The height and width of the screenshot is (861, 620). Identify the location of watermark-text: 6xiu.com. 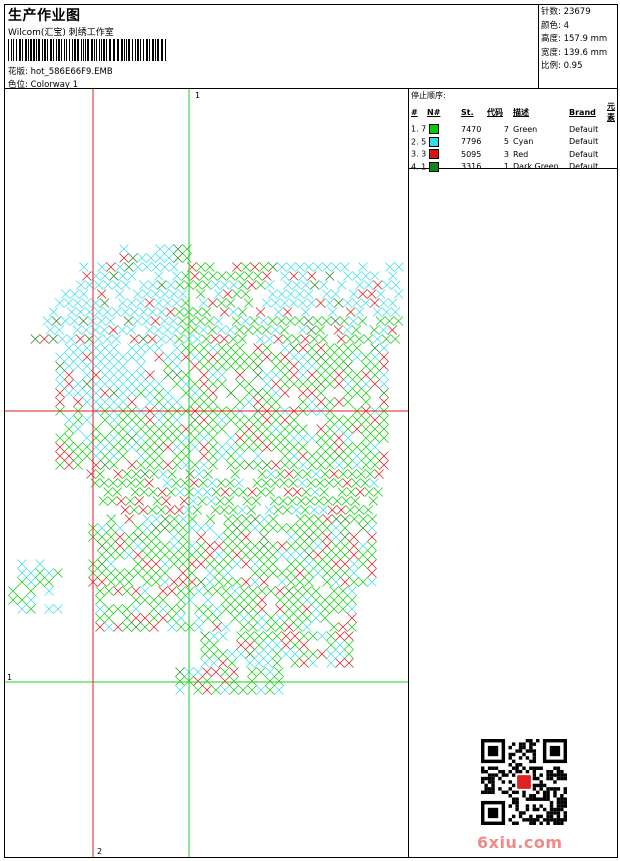
(520, 842).